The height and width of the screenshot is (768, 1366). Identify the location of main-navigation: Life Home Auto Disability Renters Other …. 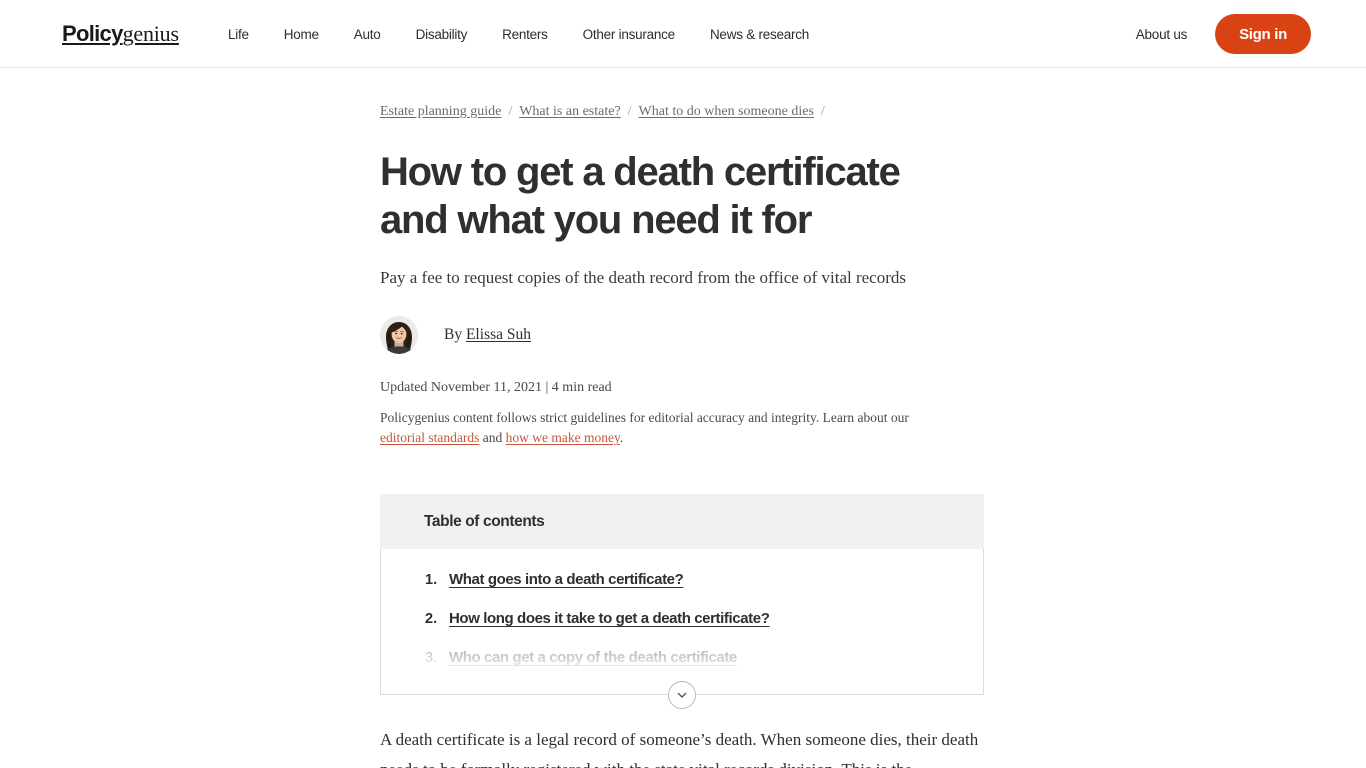
(518, 35).